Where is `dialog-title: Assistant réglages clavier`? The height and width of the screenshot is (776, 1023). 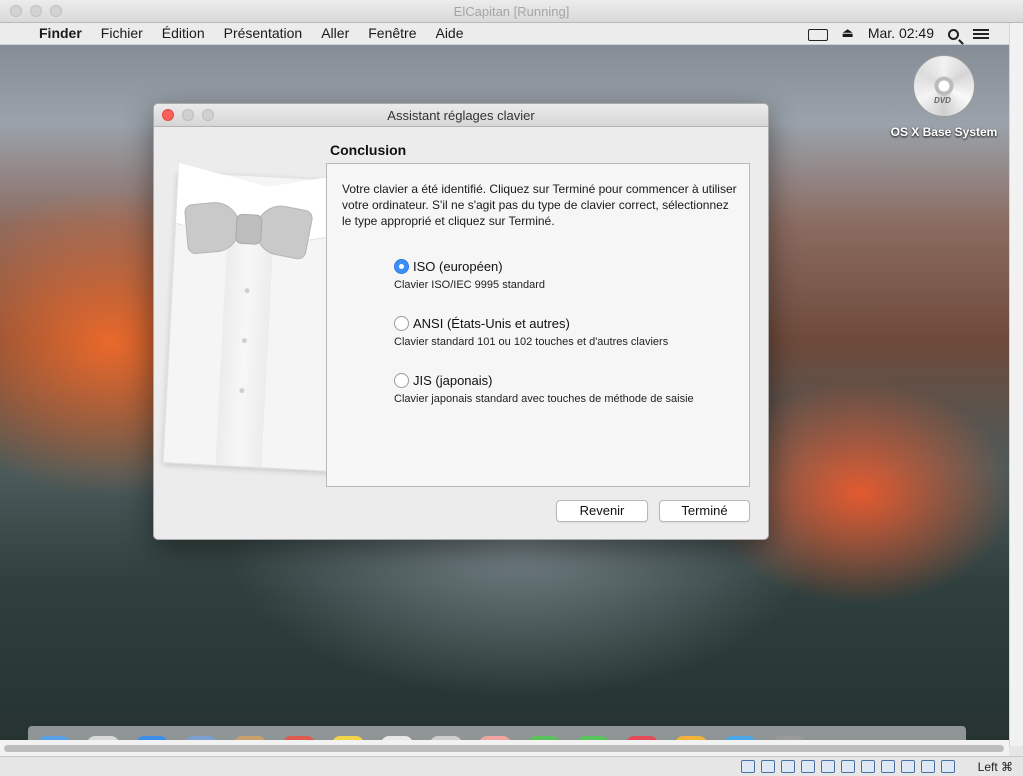
dialog-title: Assistant réglages clavier is located at coordinates (461, 115).